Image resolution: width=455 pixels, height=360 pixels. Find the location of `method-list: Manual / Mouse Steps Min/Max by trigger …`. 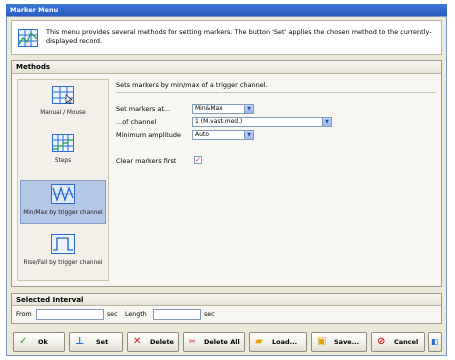

method-list: Manual / Mouse Steps Min/Max by trigger … is located at coordinates (63, 180).